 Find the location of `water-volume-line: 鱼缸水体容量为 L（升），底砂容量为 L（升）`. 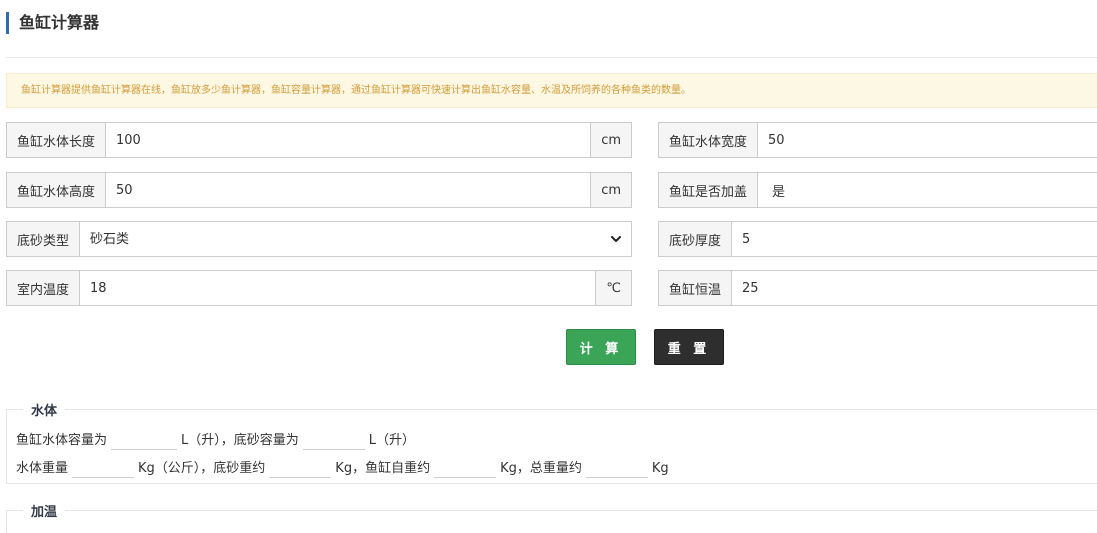

water-volume-line: 鱼缸水体容量为 L（升），底砂容量为 L（升） is located at coordinates (217, 439).